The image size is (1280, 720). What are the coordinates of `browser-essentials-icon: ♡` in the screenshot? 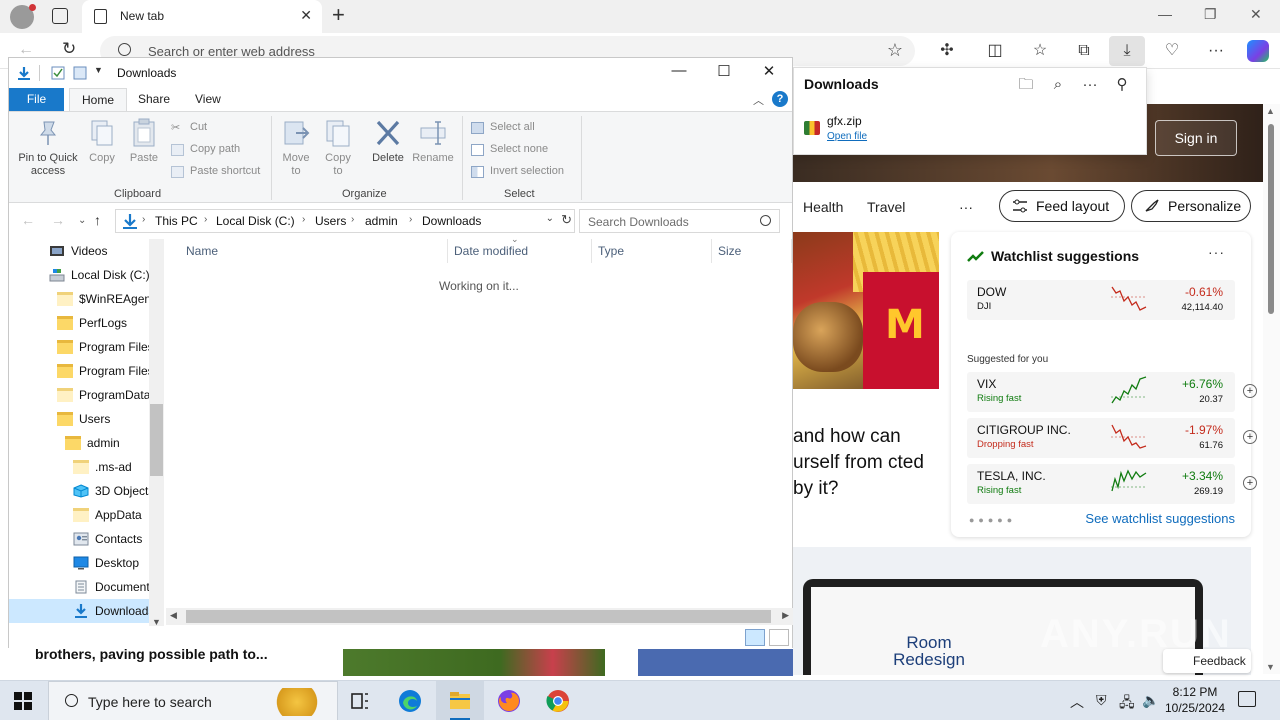 It's located at (1172, 51).